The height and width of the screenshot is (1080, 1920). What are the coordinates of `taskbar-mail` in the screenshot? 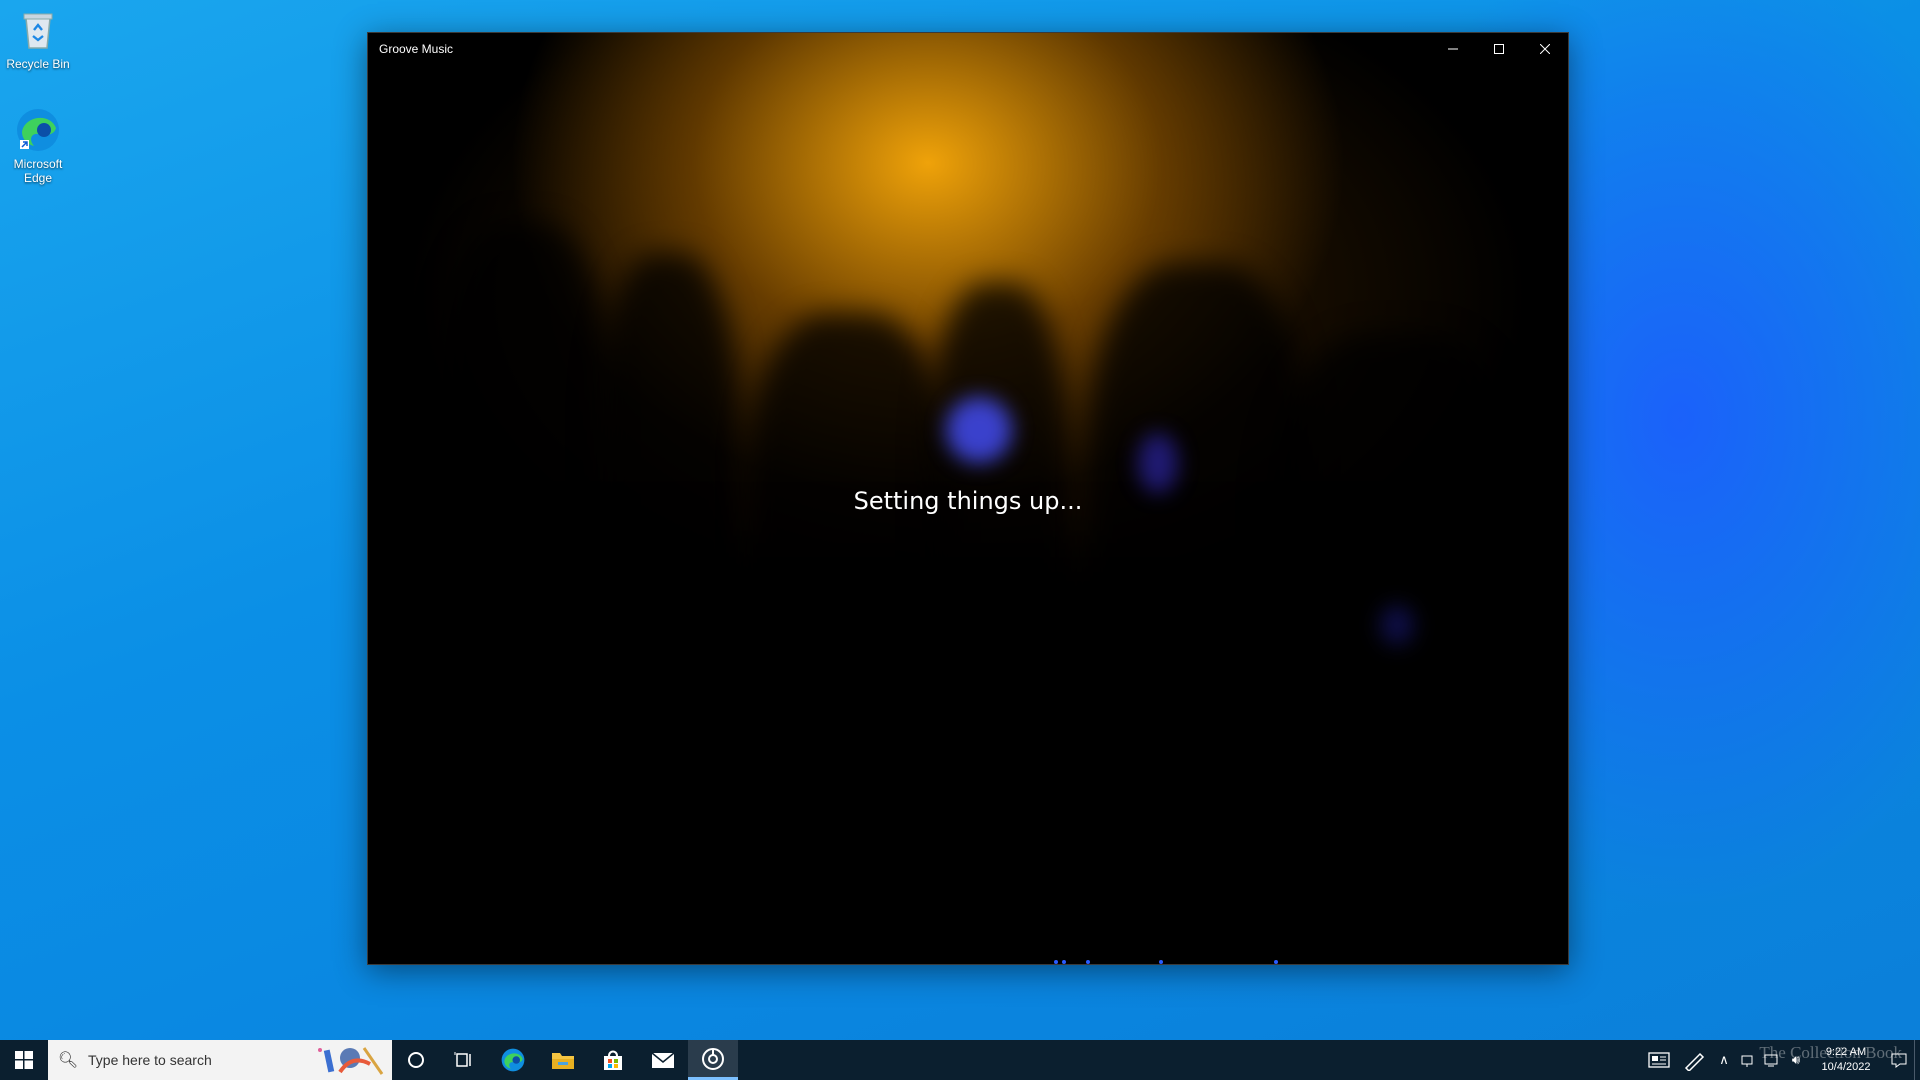 It's located at (663, 1060).